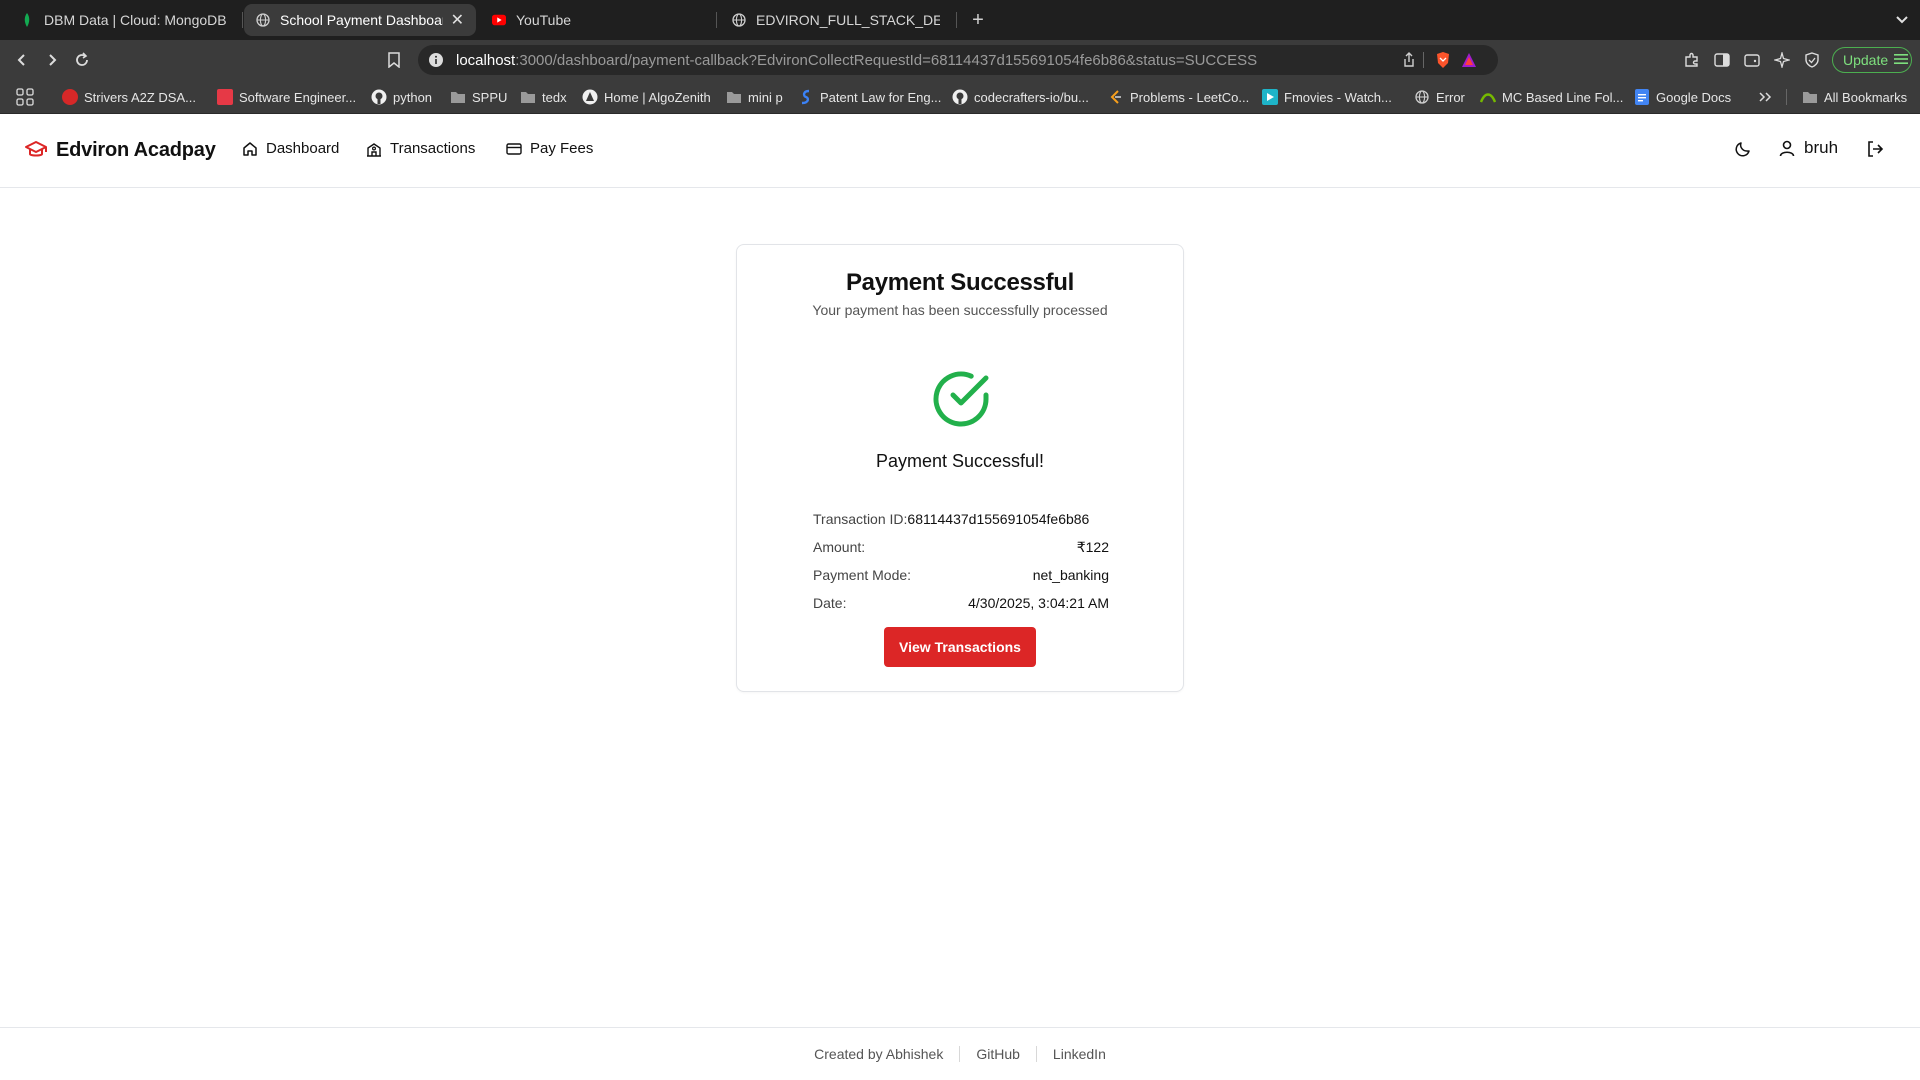  What do you see at coordinates (1787, 148) in the screenshot?
I see `user-icon` at bounding box center [1787, 148].